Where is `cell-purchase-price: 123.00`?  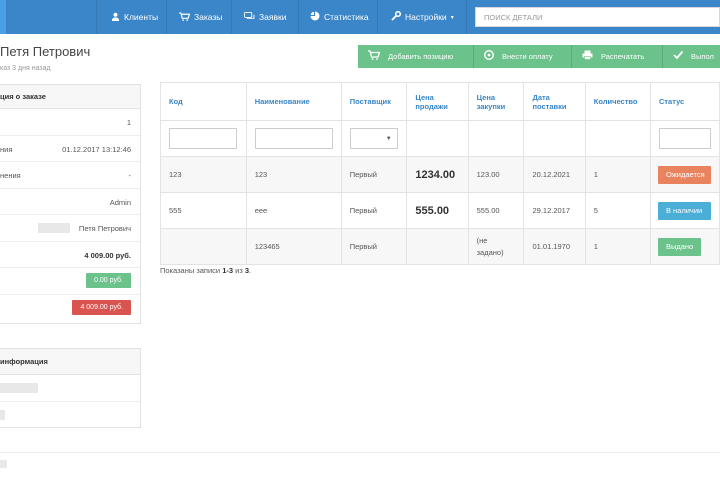 cell-purchase-price: 123.00 is located at coordinates (496, 174).